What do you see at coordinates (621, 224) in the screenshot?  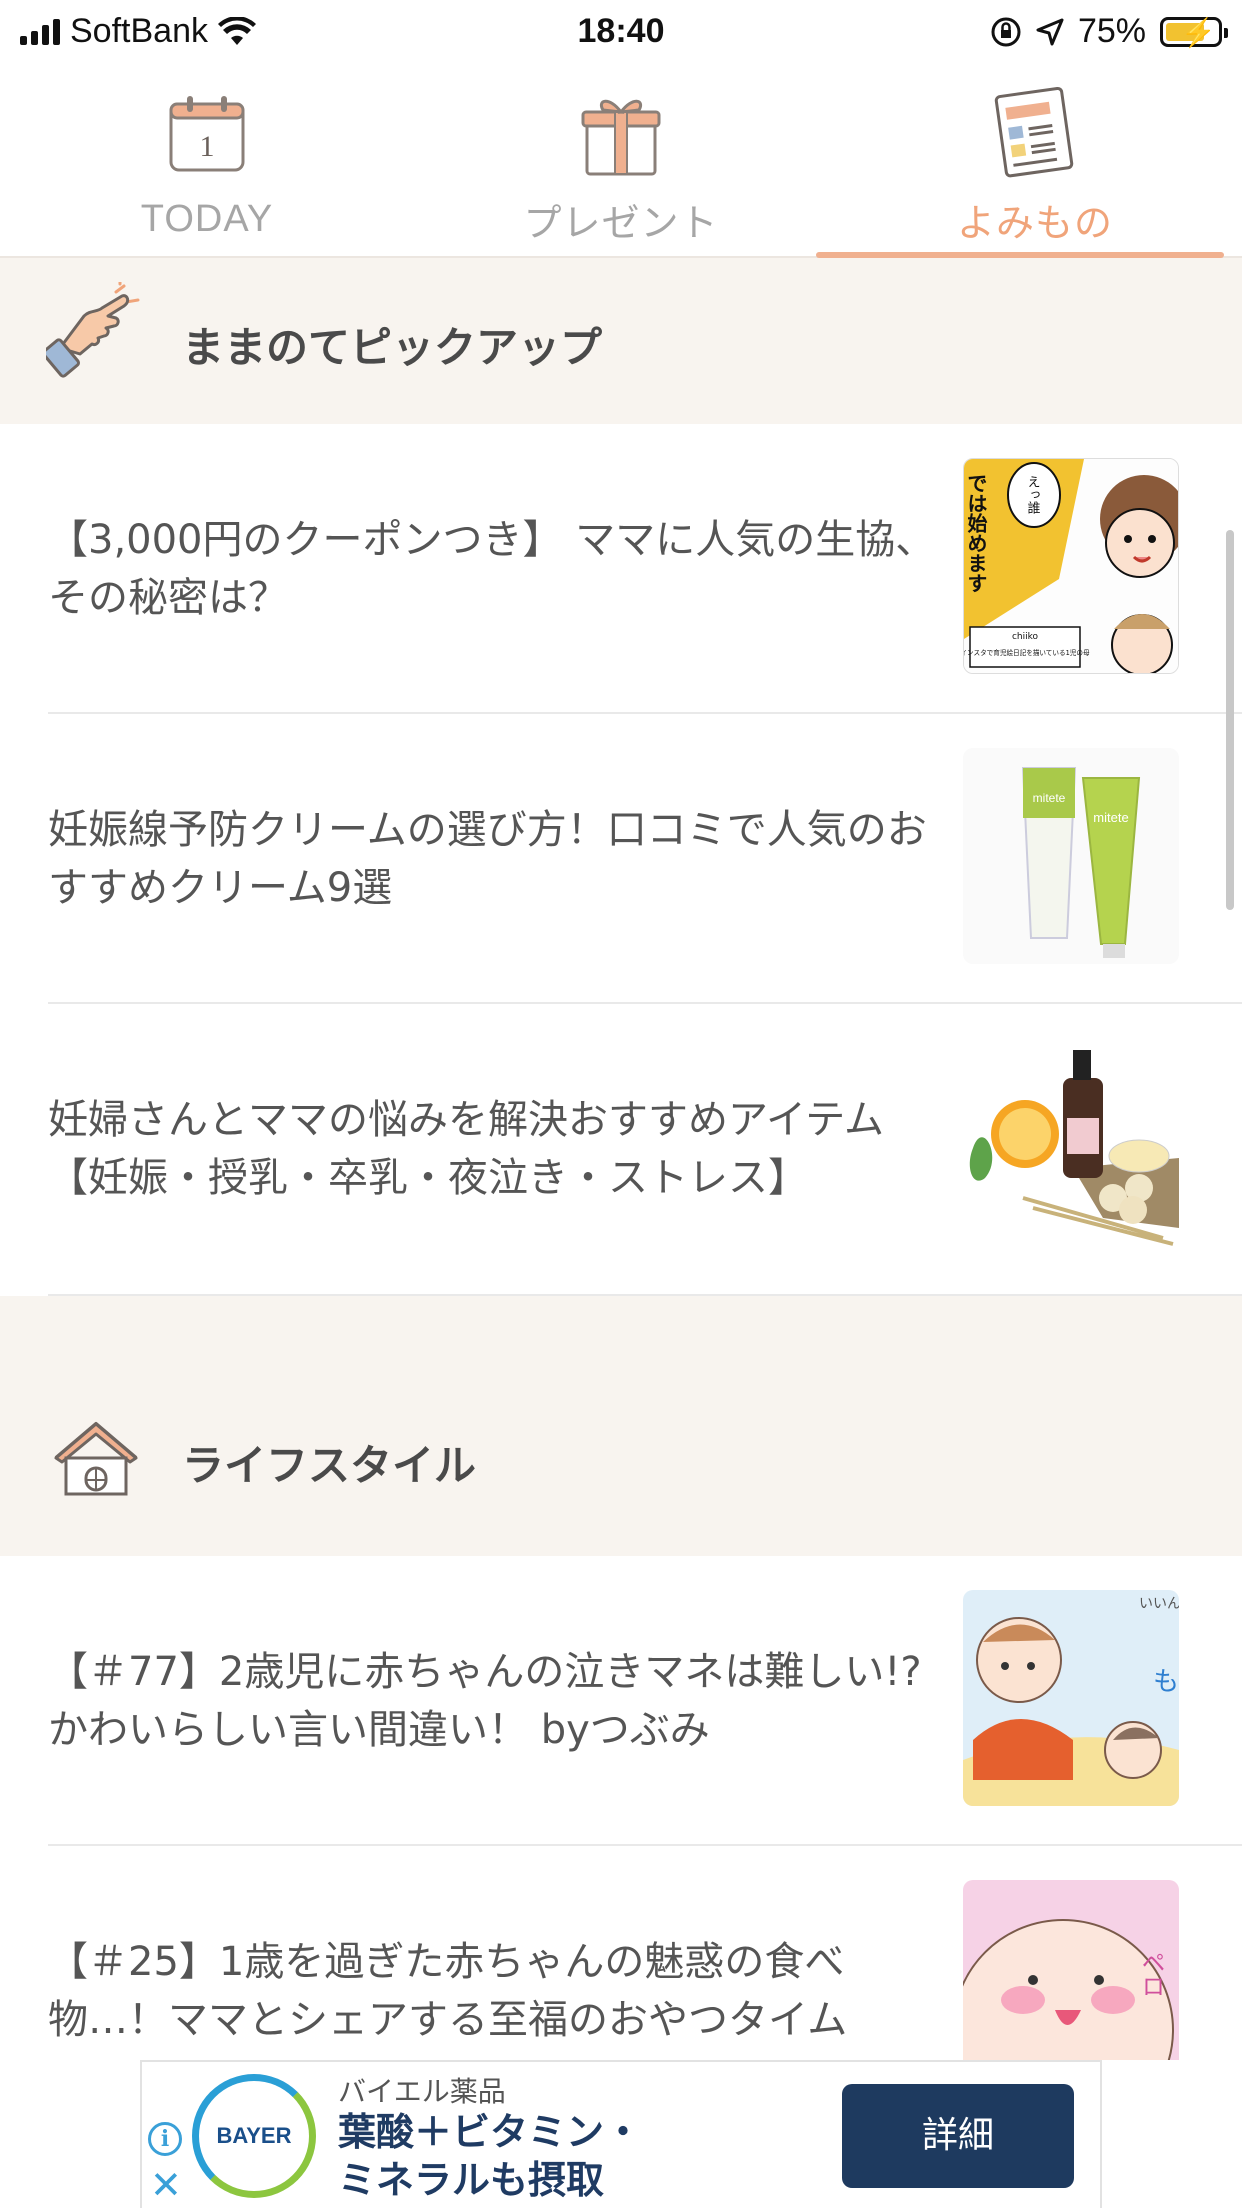 I see `tab-present-label: プレゼント` at bounding box center [621, 224].